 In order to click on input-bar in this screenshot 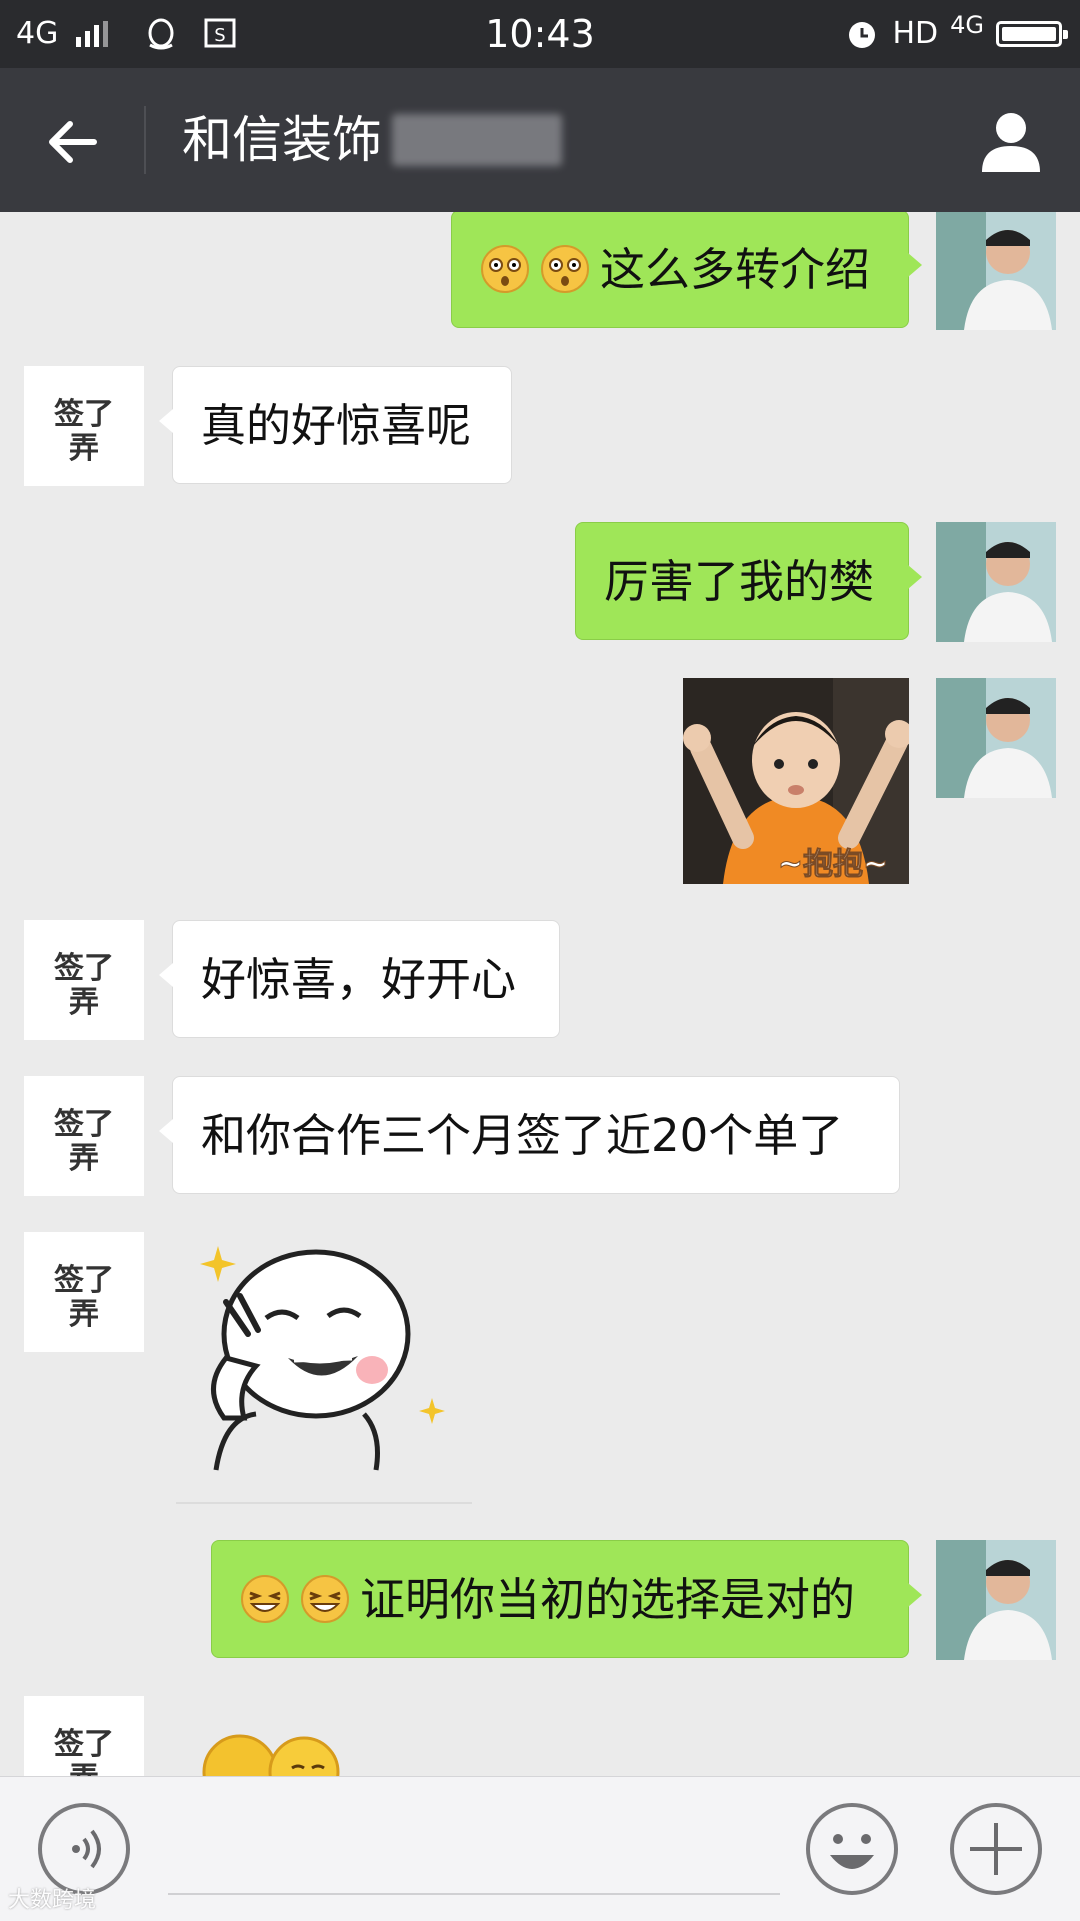, I will do `click(540, 1848)`.